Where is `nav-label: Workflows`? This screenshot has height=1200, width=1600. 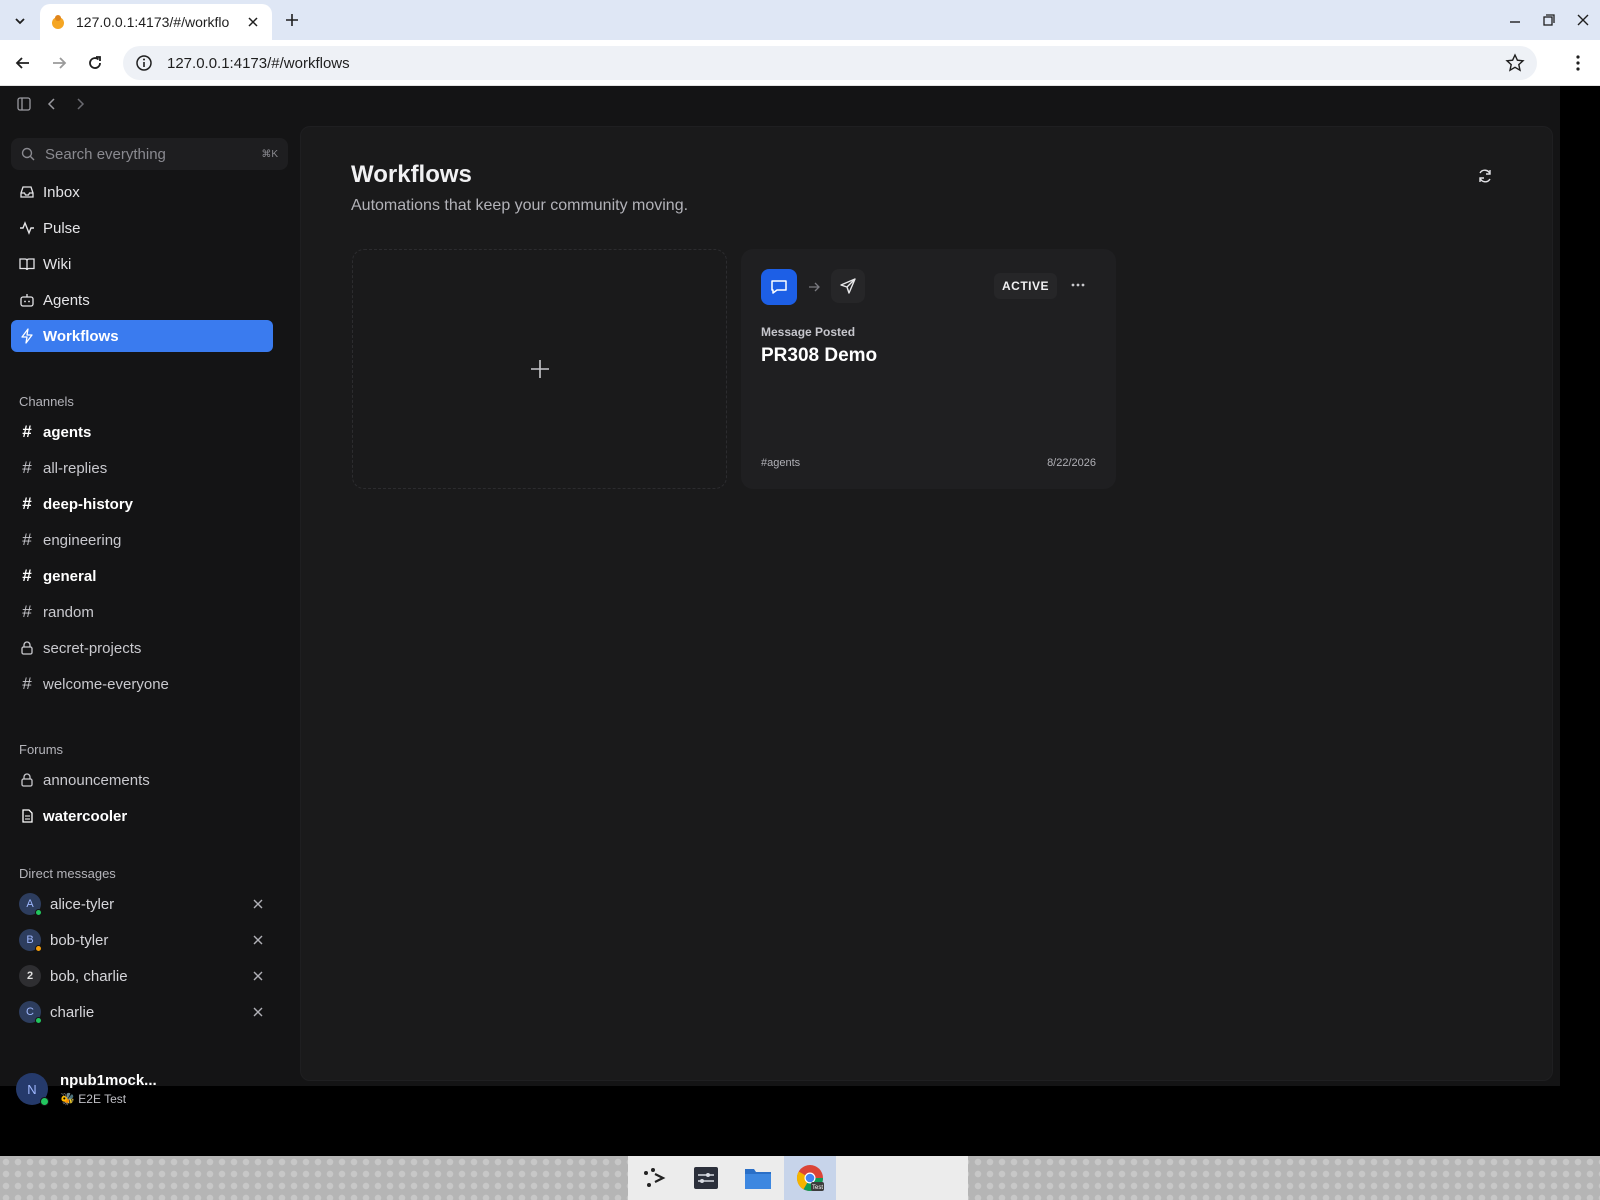 nav-label: Workflows is located at coordinates (81, 336).